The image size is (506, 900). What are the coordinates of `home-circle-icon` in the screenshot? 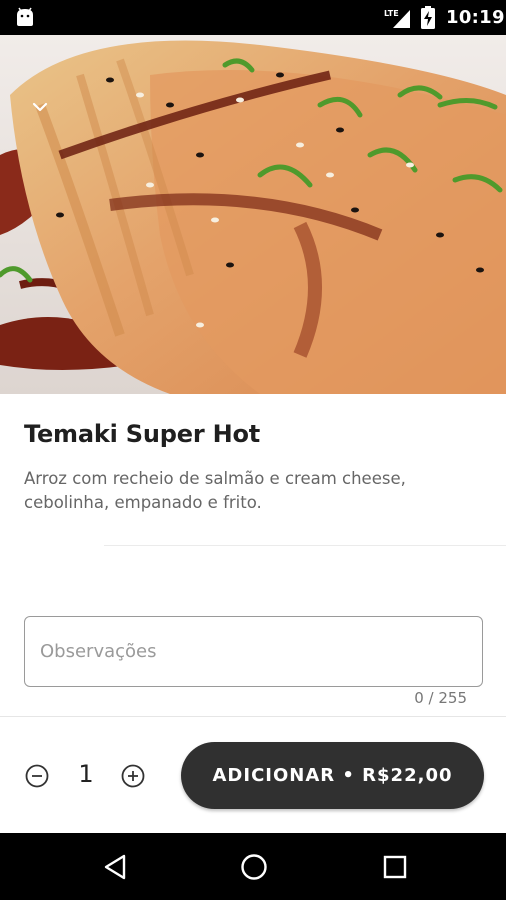 It's located at (254, 867).